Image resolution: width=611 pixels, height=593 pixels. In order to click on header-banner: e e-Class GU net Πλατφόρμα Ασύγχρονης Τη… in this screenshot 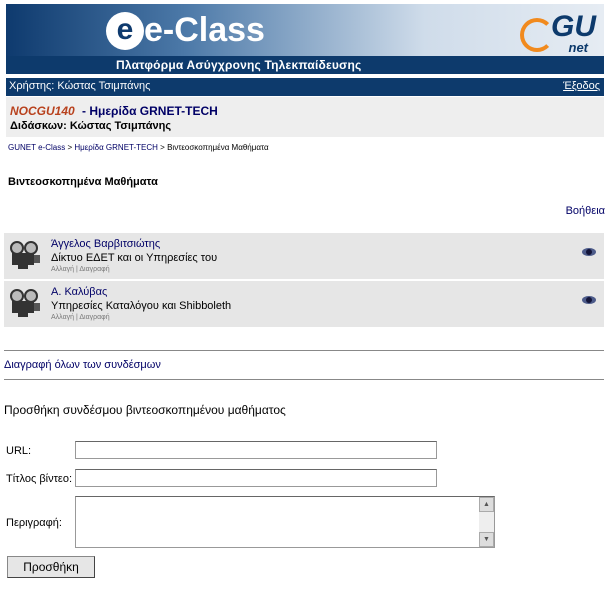, I will do `click(305, 39)`.